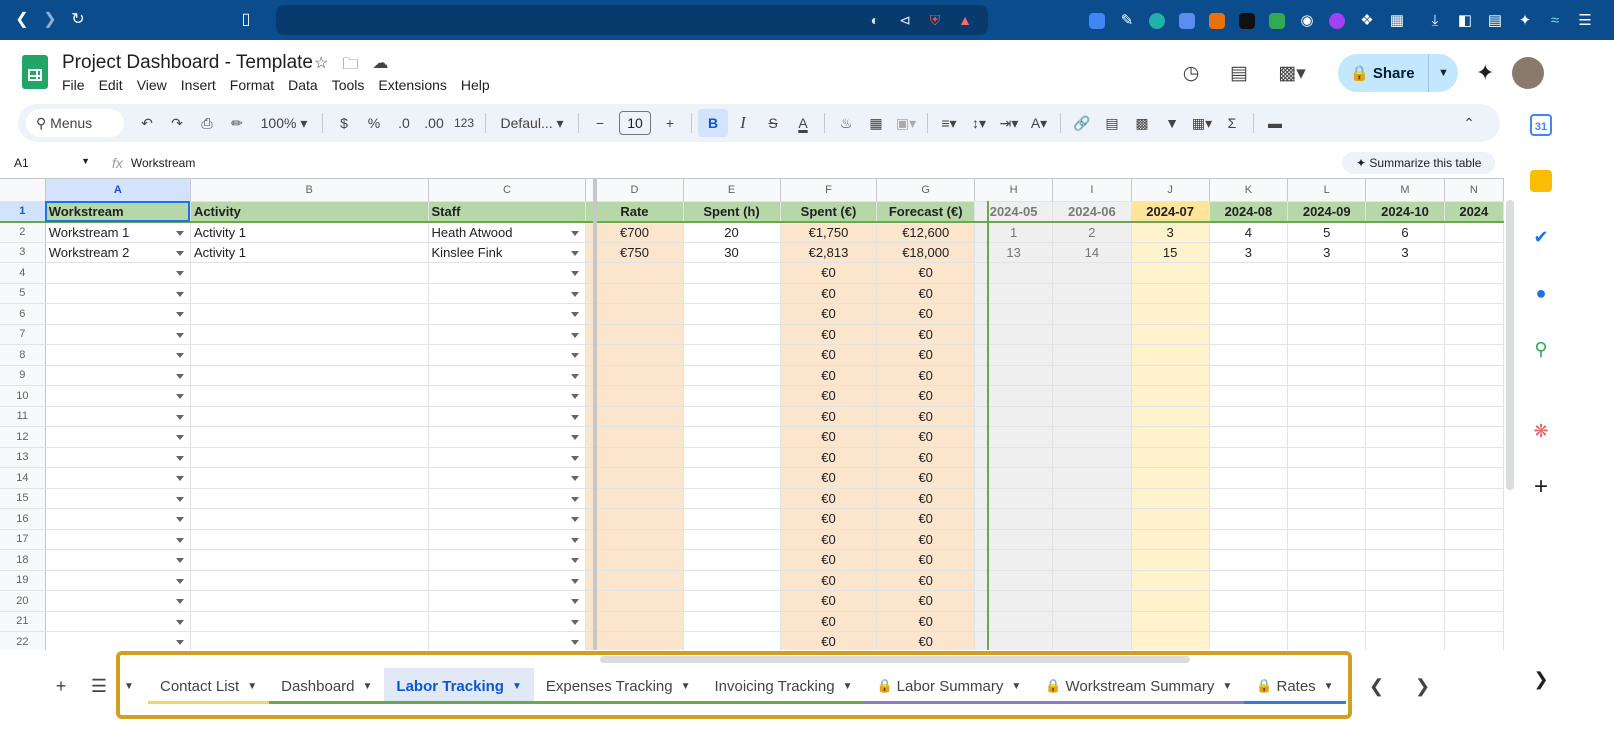  I want to click on cell-c3: Kinslee Fink, so click(507, 252).